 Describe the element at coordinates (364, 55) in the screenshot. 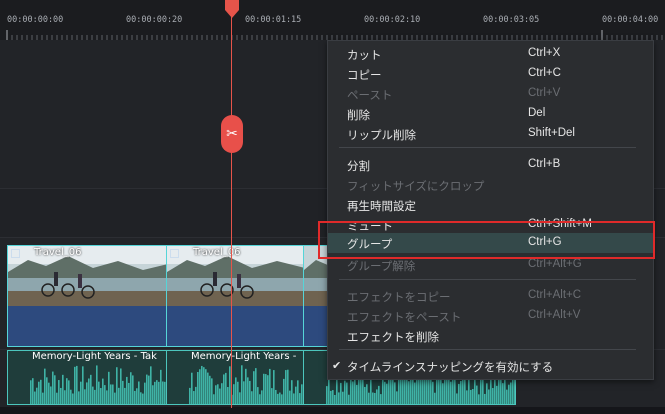

I see `menu-item-label: カット` at that location.